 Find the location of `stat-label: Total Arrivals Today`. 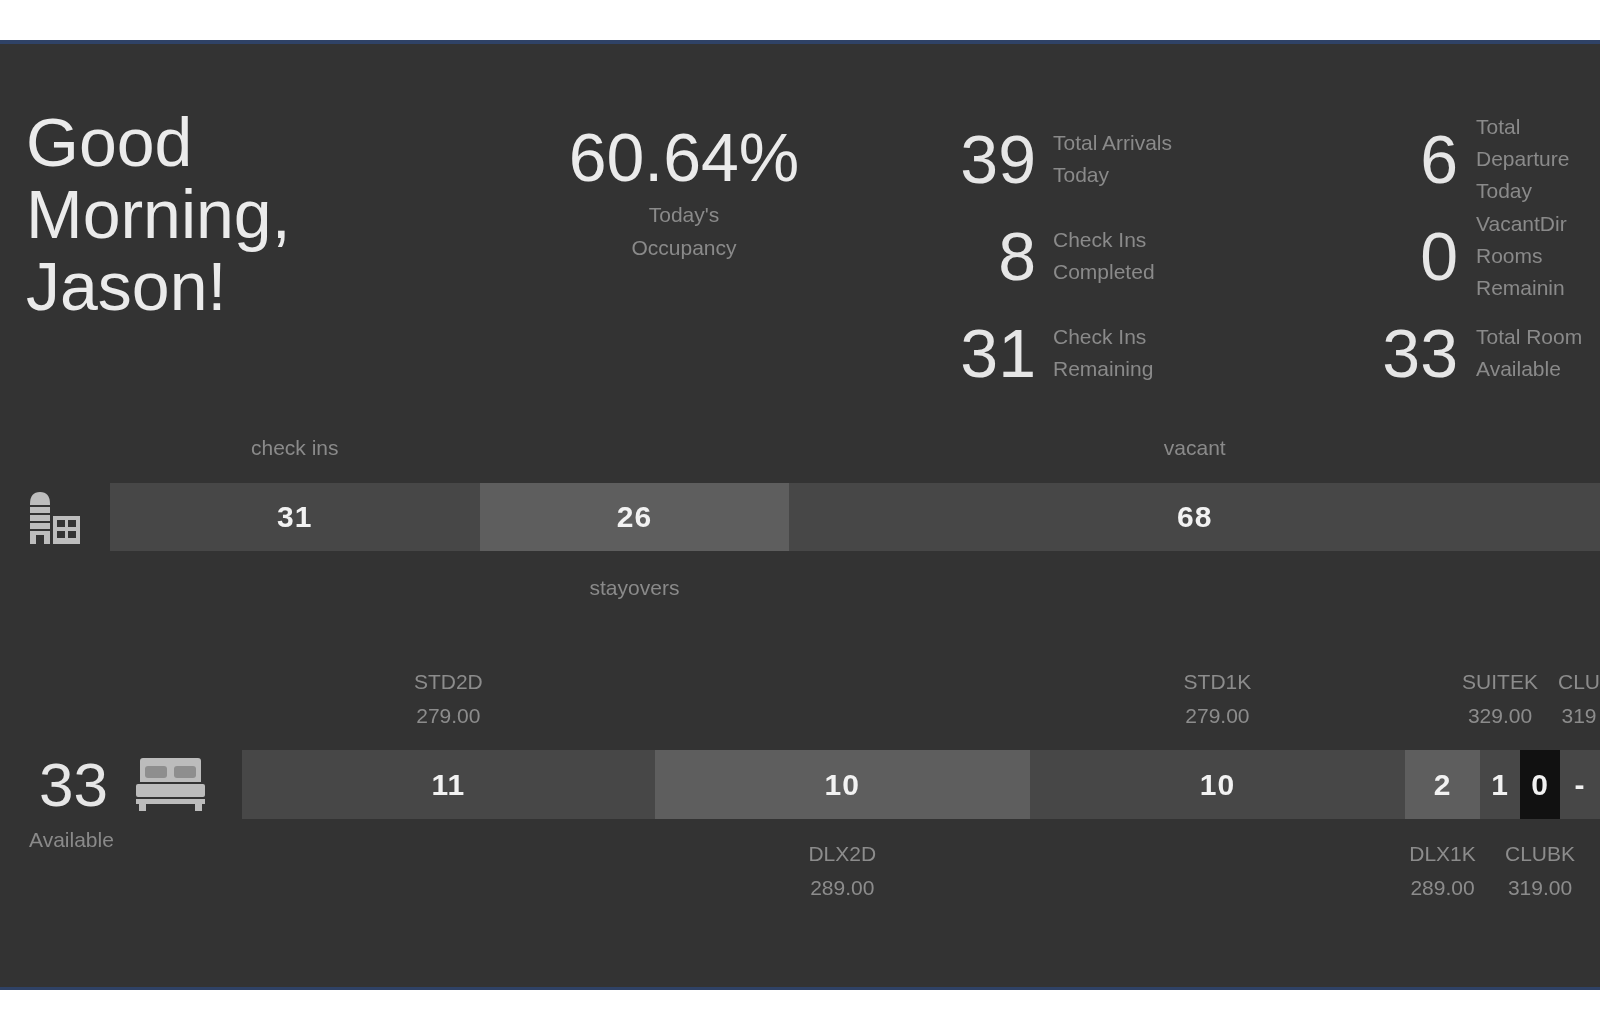

stat-label: Total Arrivals Today is located at coordinates (1113, 158).